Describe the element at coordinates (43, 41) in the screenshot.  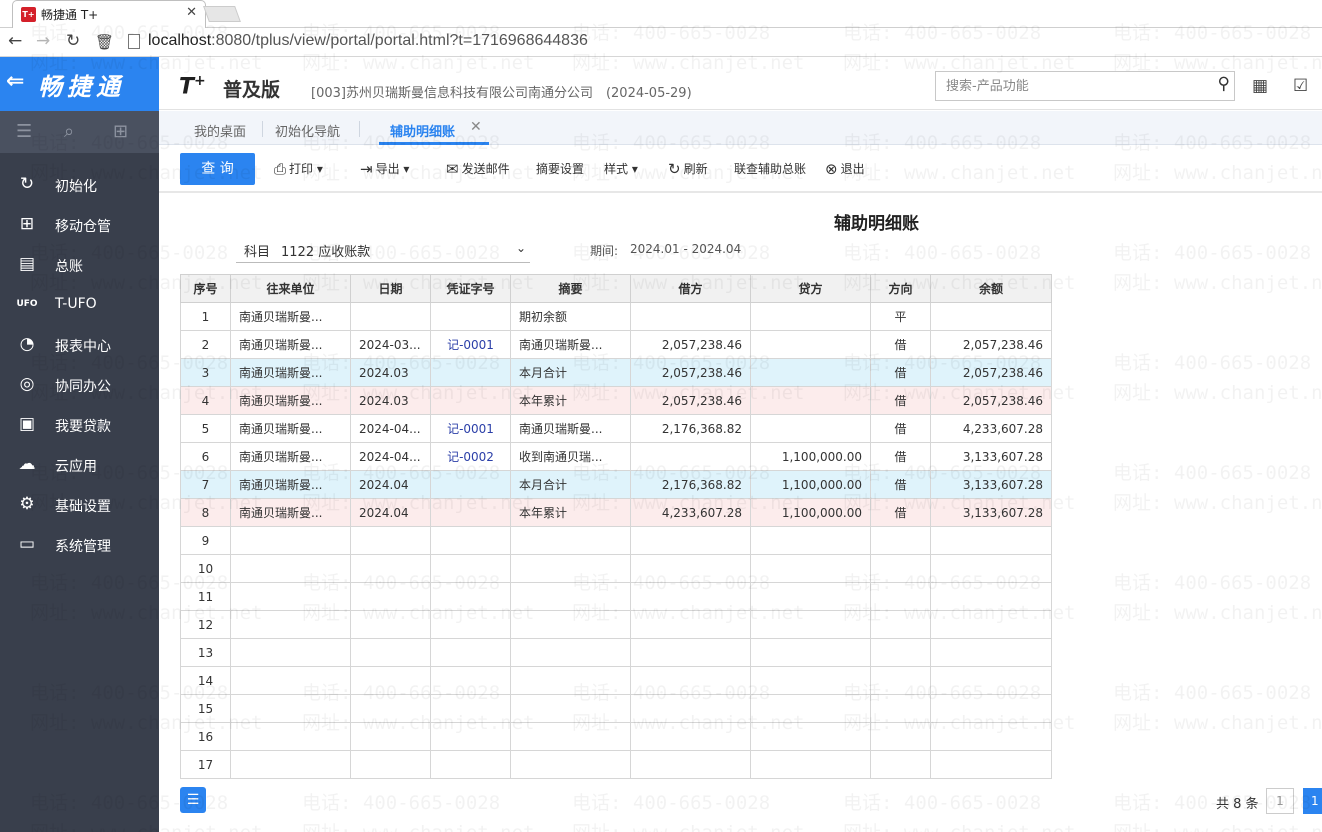
I see `forward-arrow-icon: →` at that location.